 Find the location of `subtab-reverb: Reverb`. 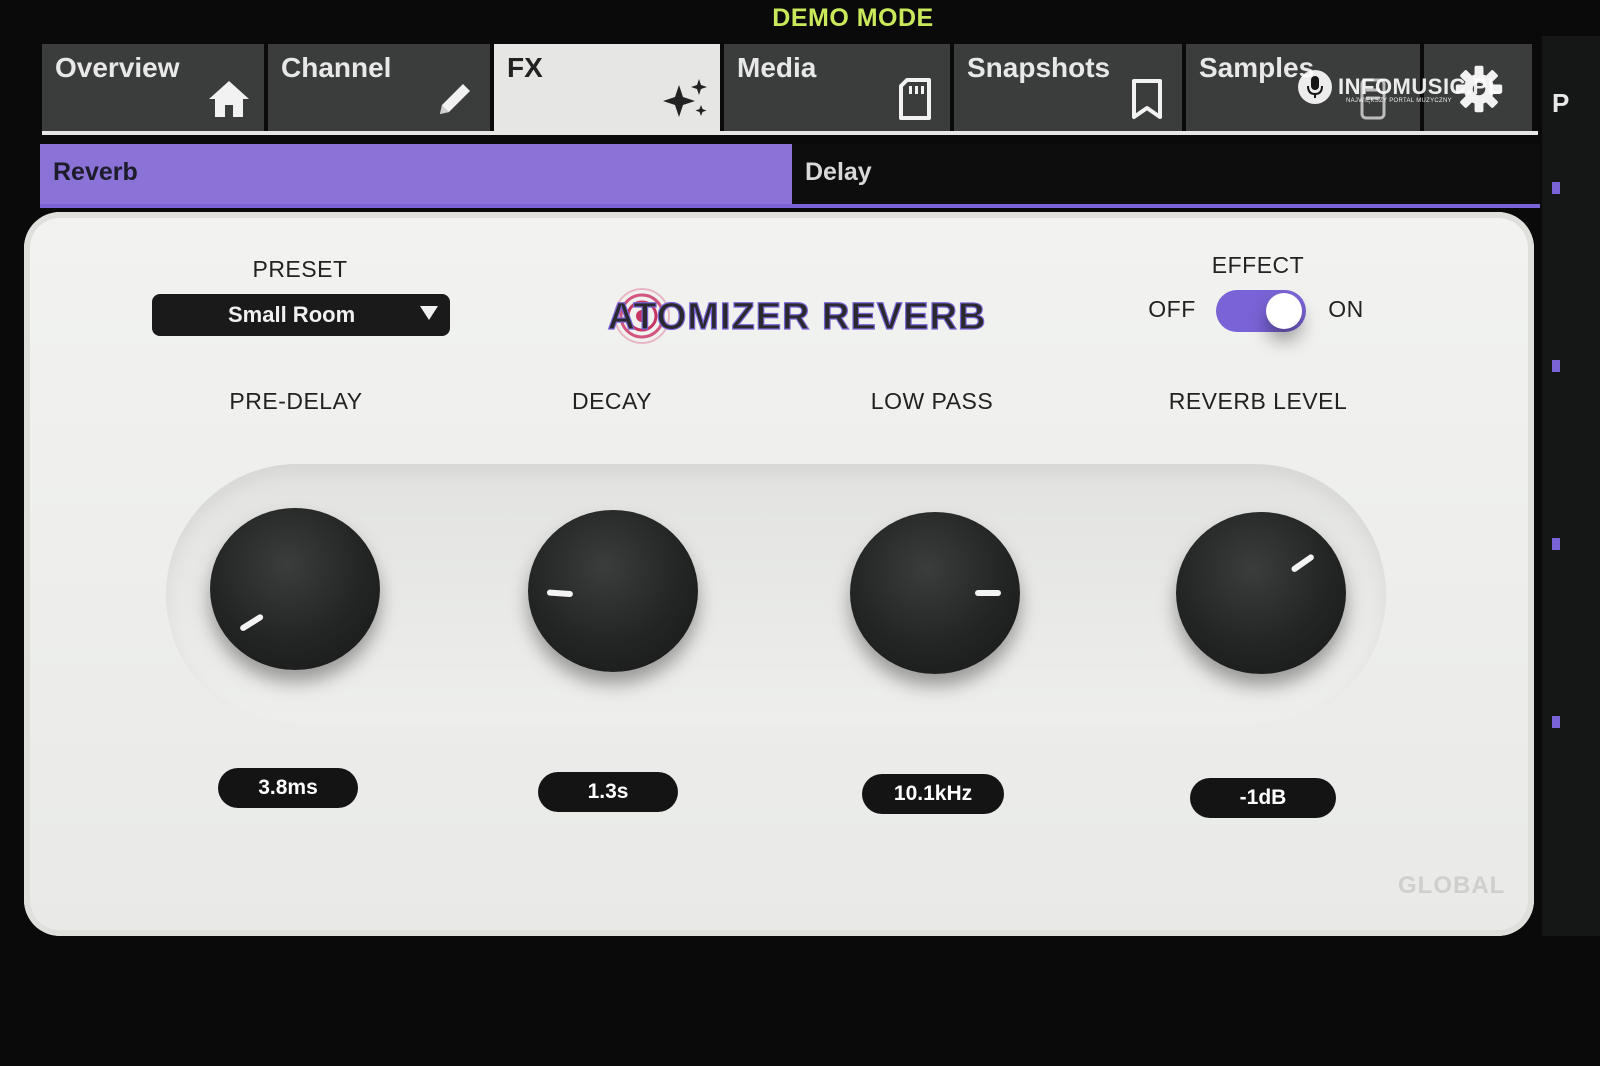

subtab-reverb: Reverb is located at coordinates (416, 174).